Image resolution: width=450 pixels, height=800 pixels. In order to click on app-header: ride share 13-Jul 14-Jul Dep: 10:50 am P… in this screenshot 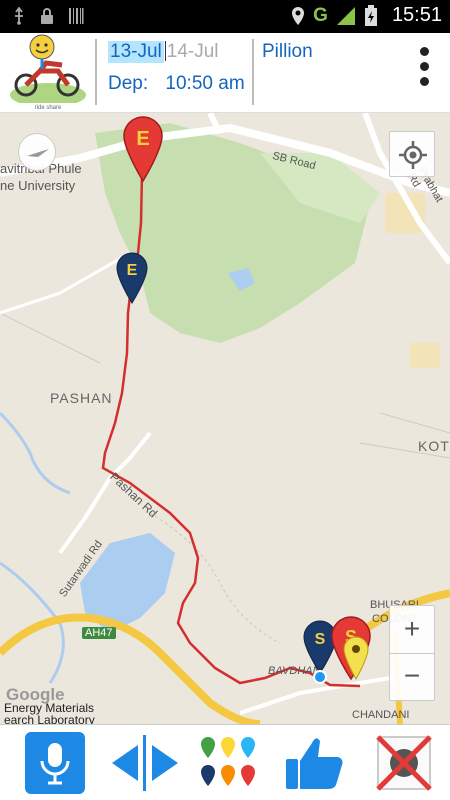, I will do `click(225, 73)`.